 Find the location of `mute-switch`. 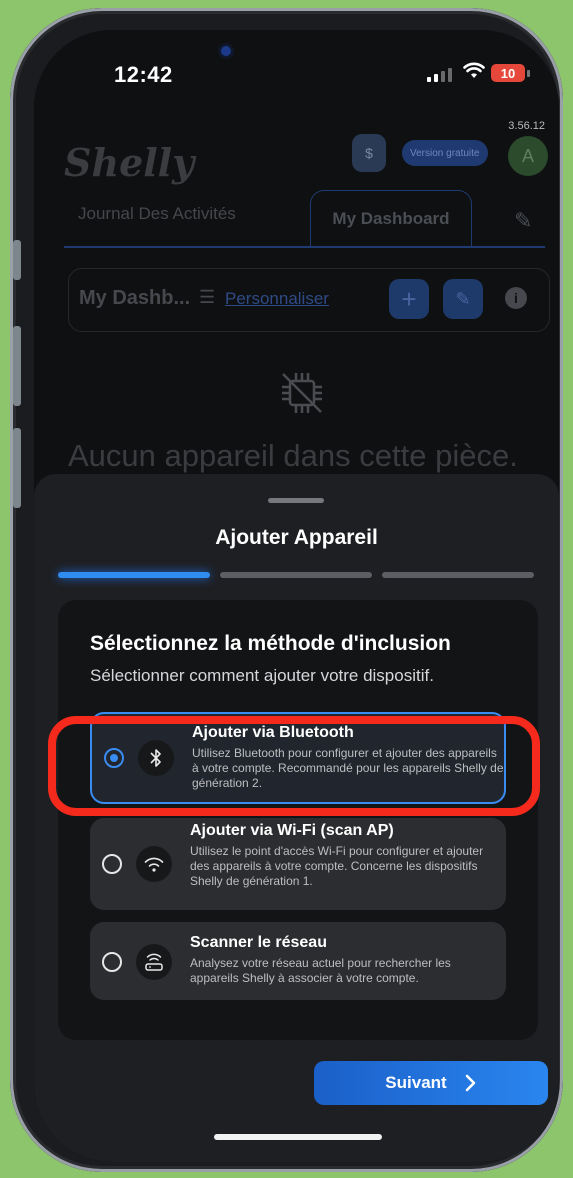

mute-switch is located at coordinates (17, 260).